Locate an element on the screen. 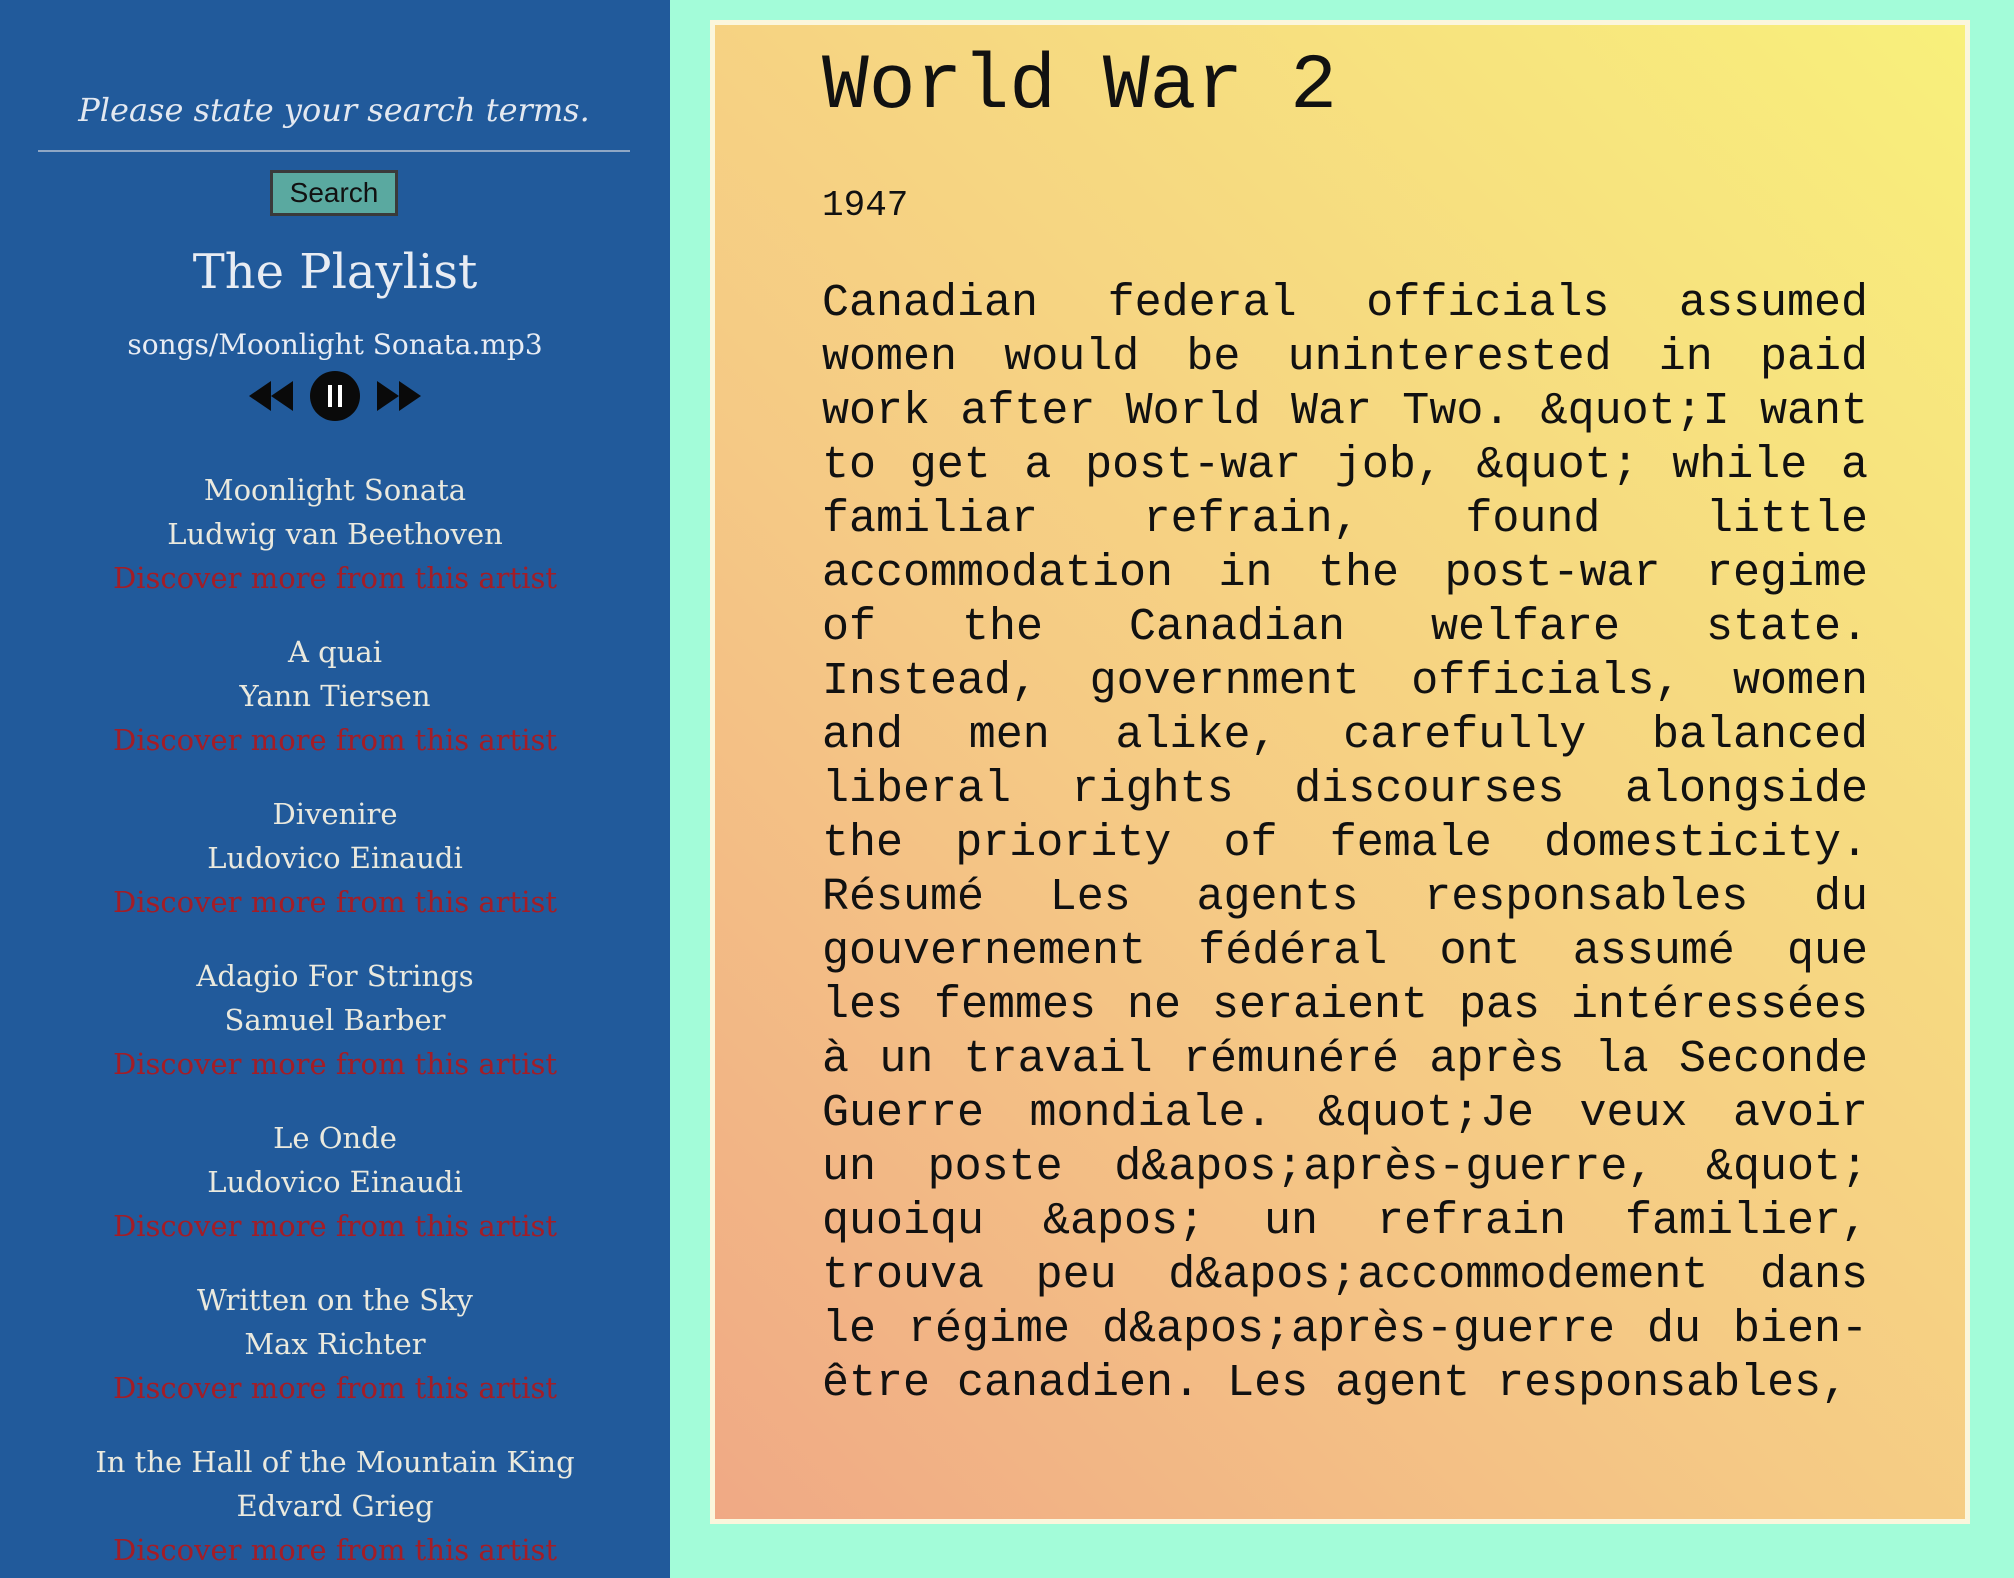  fast-forward-icon is located at coordinates (399, 396).